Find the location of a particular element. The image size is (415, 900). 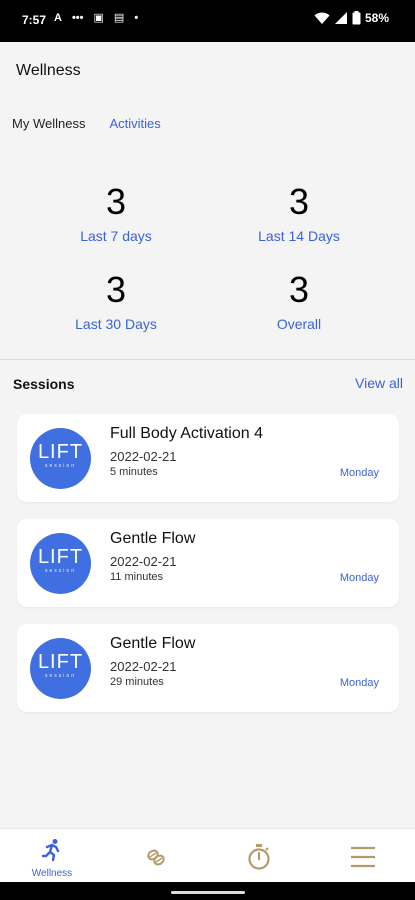

tab-activities: Activities is located at coordinates (134, 123).